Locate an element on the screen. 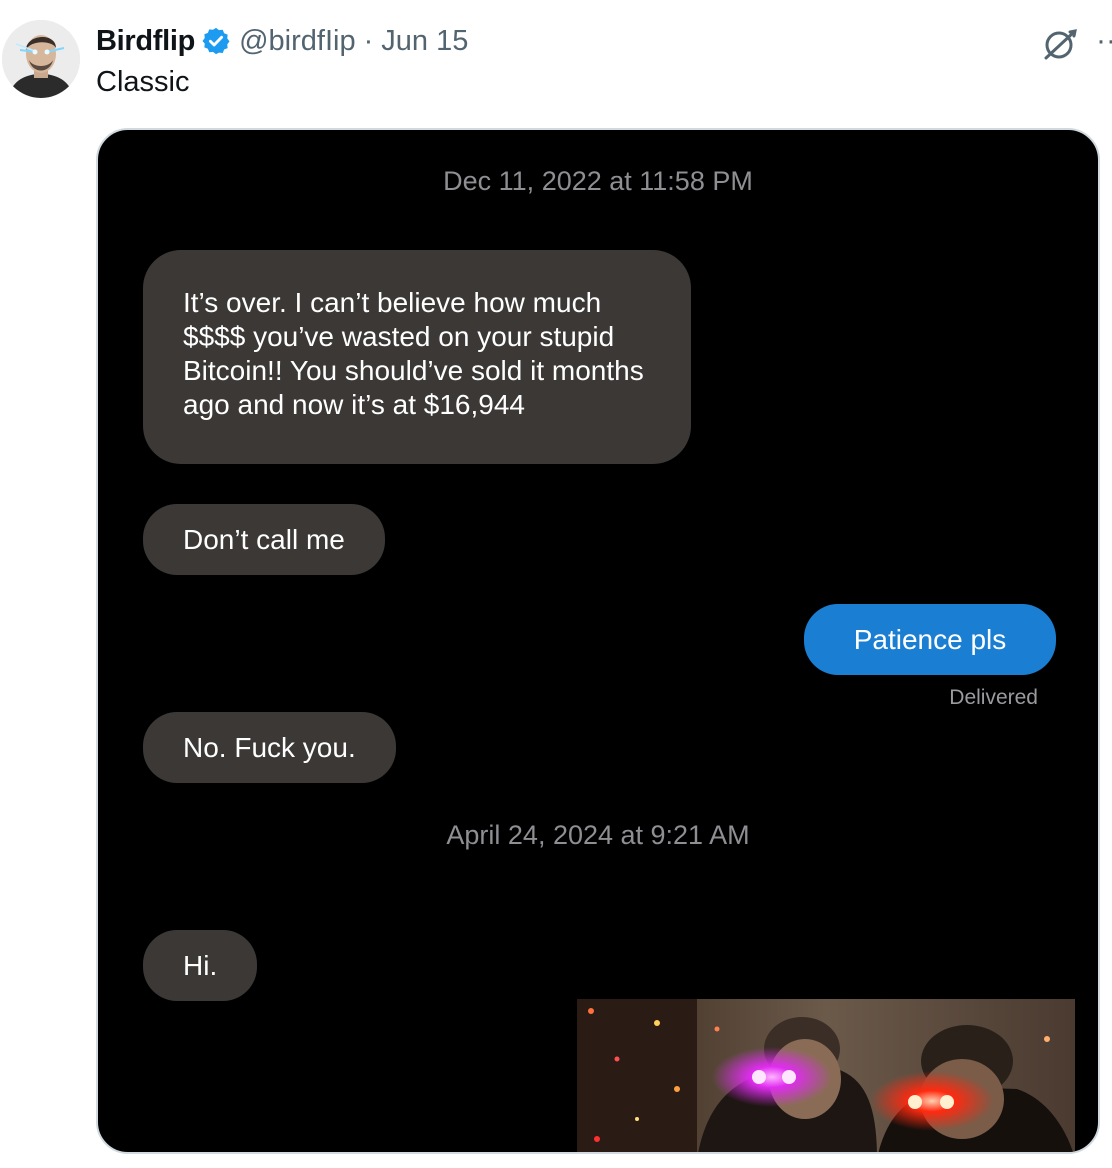  tweet-text: Classic is located at coordinates (143, 82).